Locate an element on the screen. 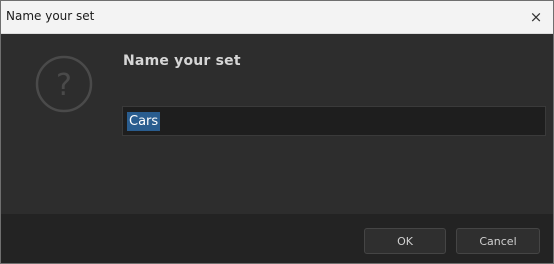  title-bar: Name your set × is located at coordinates (277, 17).